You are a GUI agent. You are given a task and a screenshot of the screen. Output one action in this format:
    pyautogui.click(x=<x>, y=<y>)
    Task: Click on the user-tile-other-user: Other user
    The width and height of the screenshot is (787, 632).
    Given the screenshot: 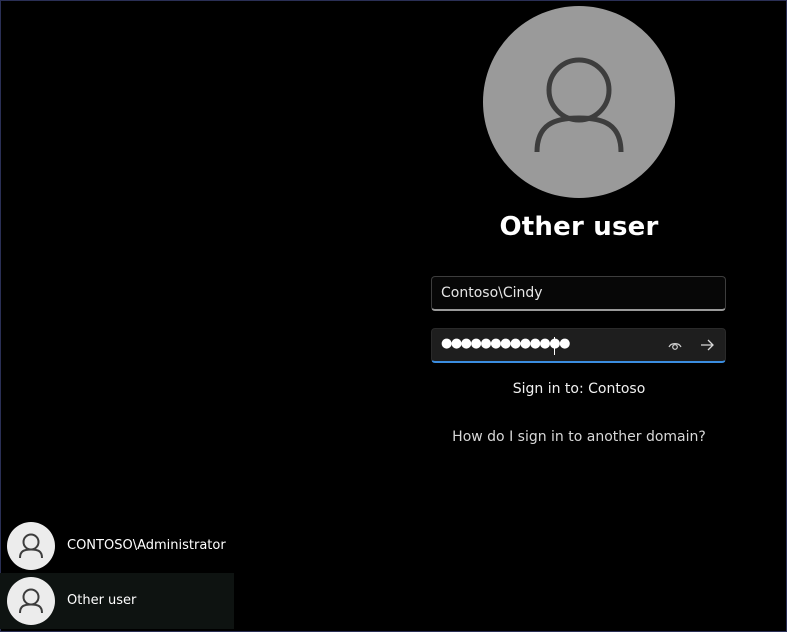 What is the action you would take?
    pyautogui.click(x=117, y=601)
    